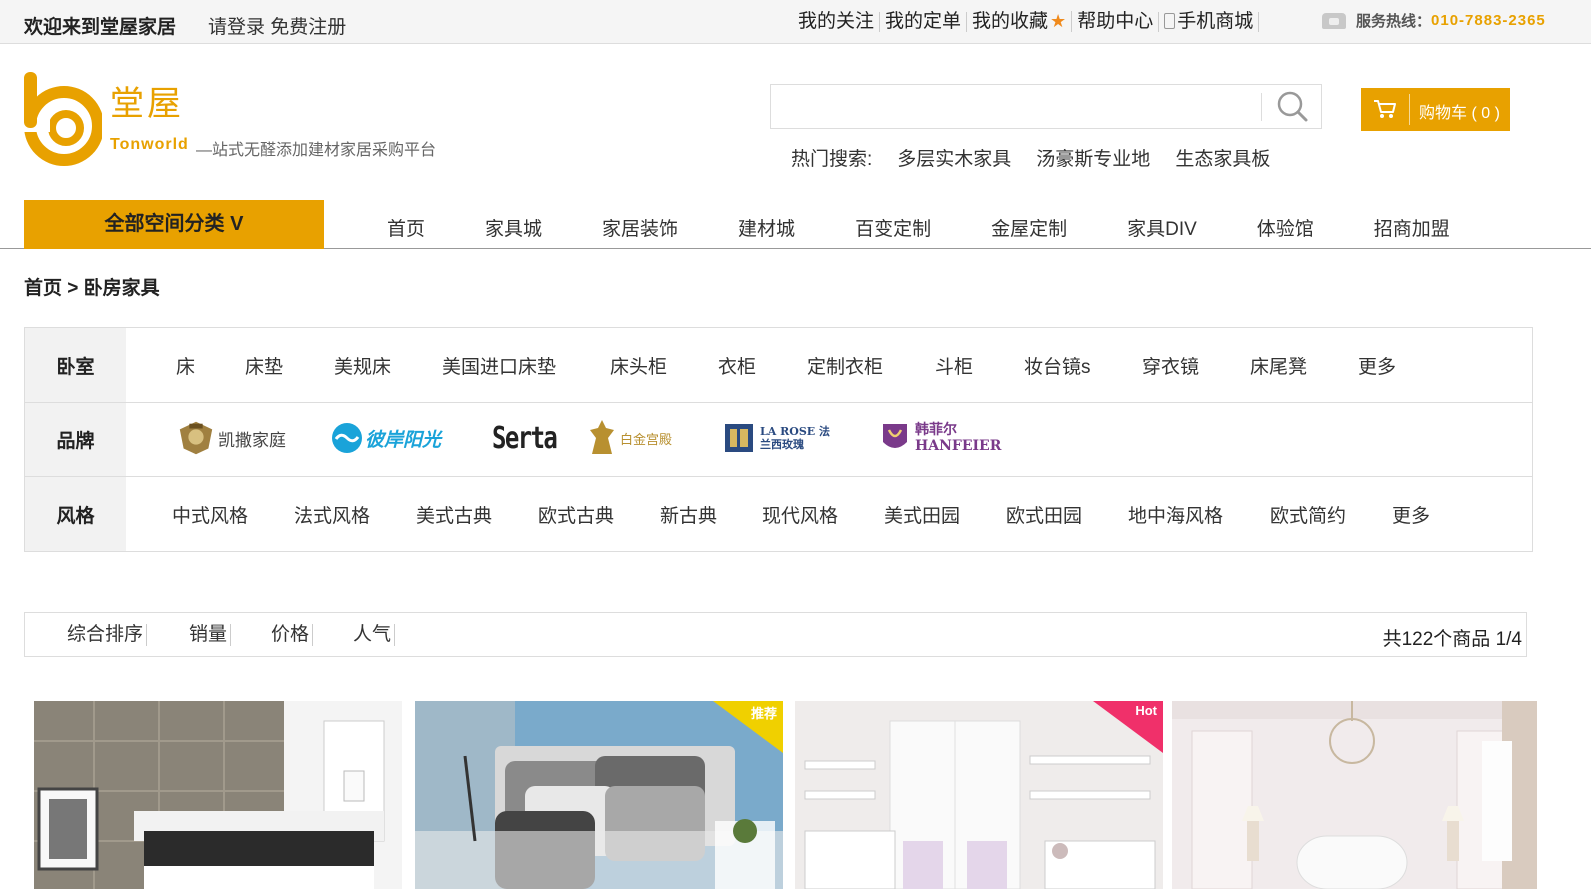 The height and width of the screenshot is (889, 1591). I want to click on brand-logo-kaisa: 凯撒家庭, so click(231, 438).